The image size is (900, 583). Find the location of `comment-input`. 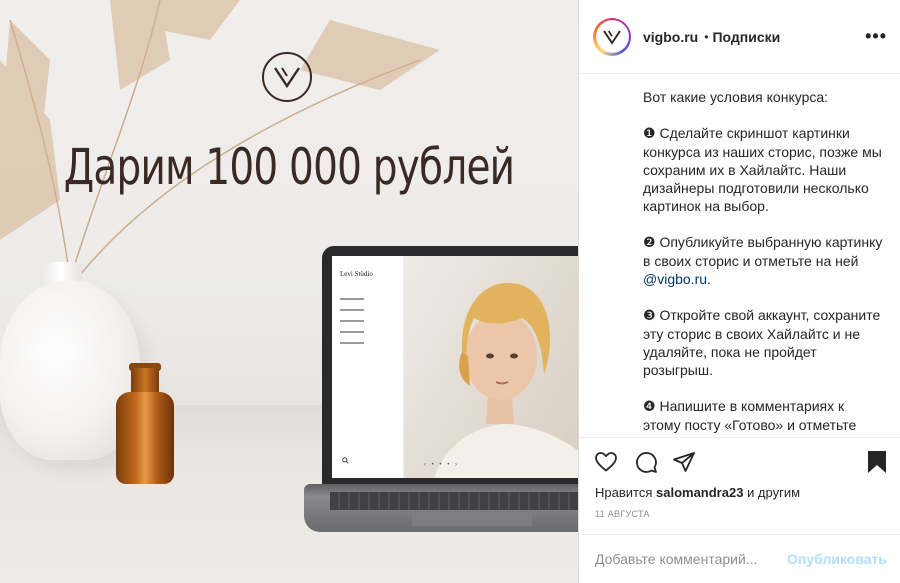

comment-input is located at coordinates (691, 559).